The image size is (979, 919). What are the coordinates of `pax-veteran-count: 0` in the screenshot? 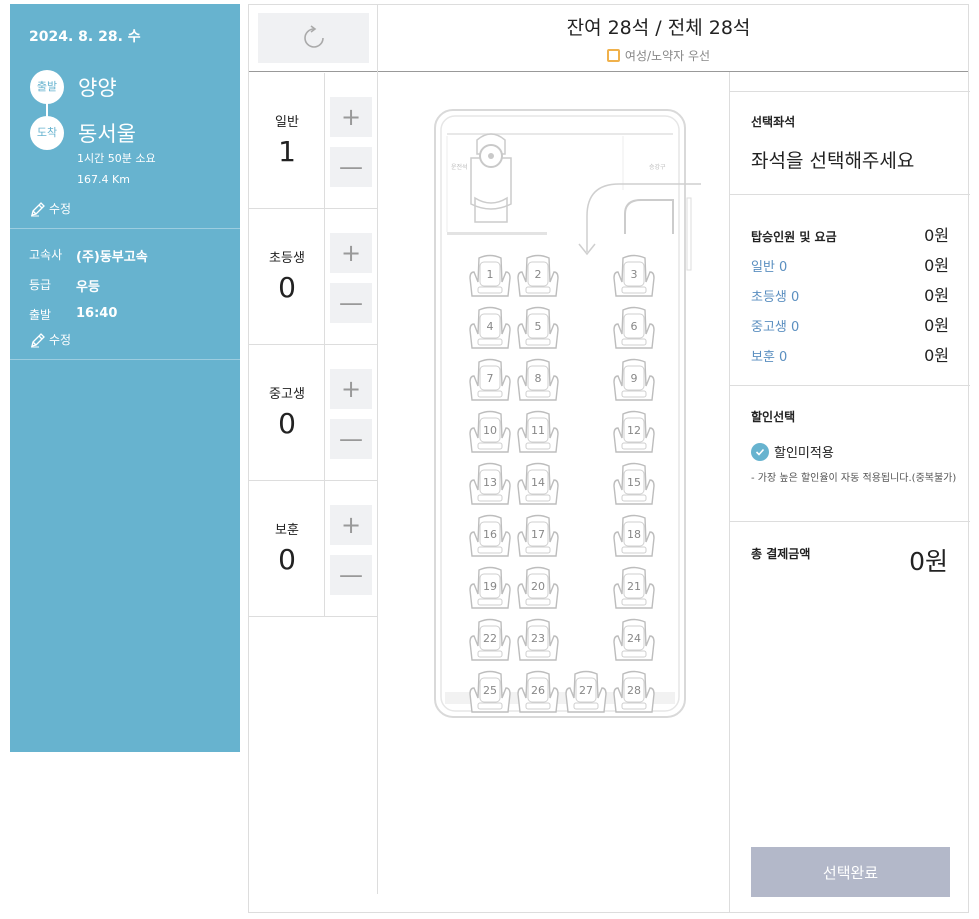 It's located at (287, 559).